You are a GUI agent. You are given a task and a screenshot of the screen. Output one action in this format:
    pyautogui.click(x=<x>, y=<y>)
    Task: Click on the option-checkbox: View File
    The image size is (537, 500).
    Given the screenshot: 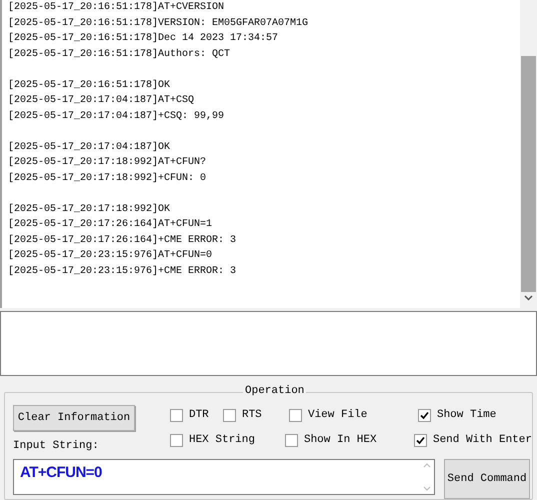 What is the action you would take?
    pyautogui.click(x=338, y=415)
    